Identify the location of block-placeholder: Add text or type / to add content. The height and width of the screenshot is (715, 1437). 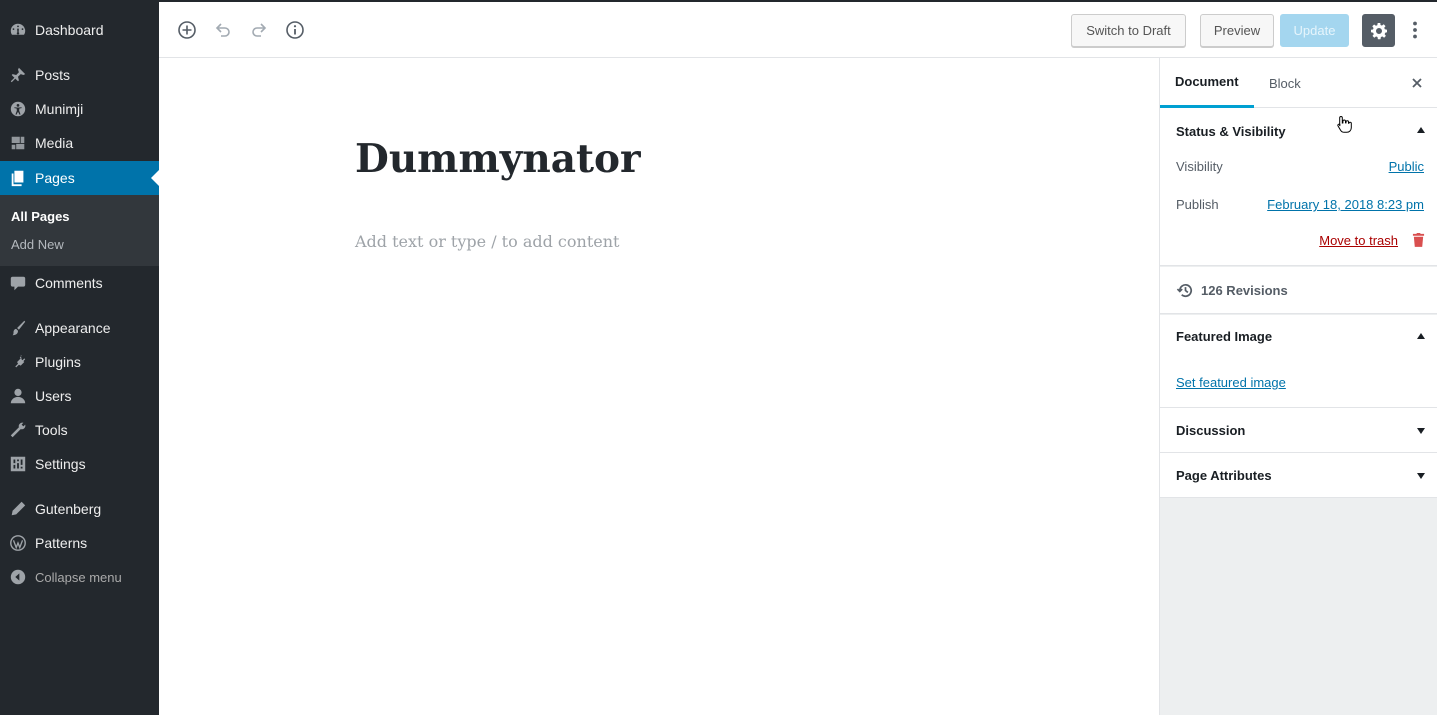
(487, 241).